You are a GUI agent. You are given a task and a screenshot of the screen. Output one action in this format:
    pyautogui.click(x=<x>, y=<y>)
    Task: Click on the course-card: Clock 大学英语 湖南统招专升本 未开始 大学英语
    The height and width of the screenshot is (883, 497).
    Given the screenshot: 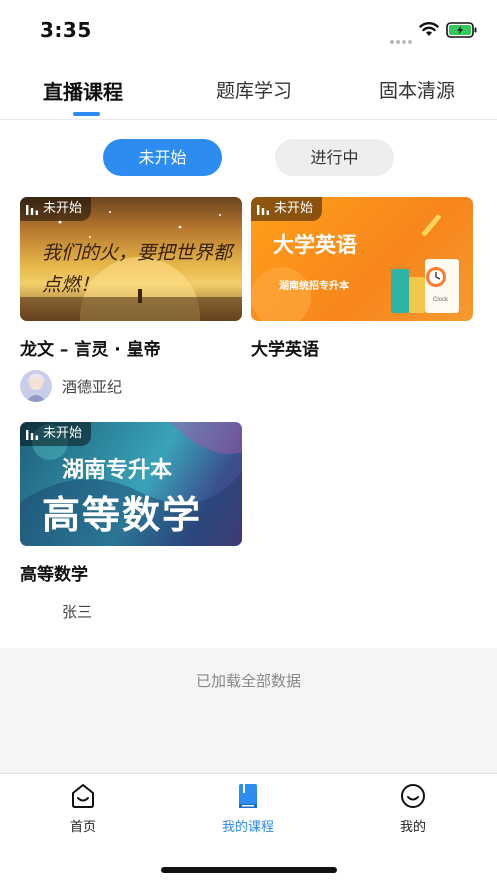 What is the action you would take?
    pyautogui.click(x=362, y=278)
    